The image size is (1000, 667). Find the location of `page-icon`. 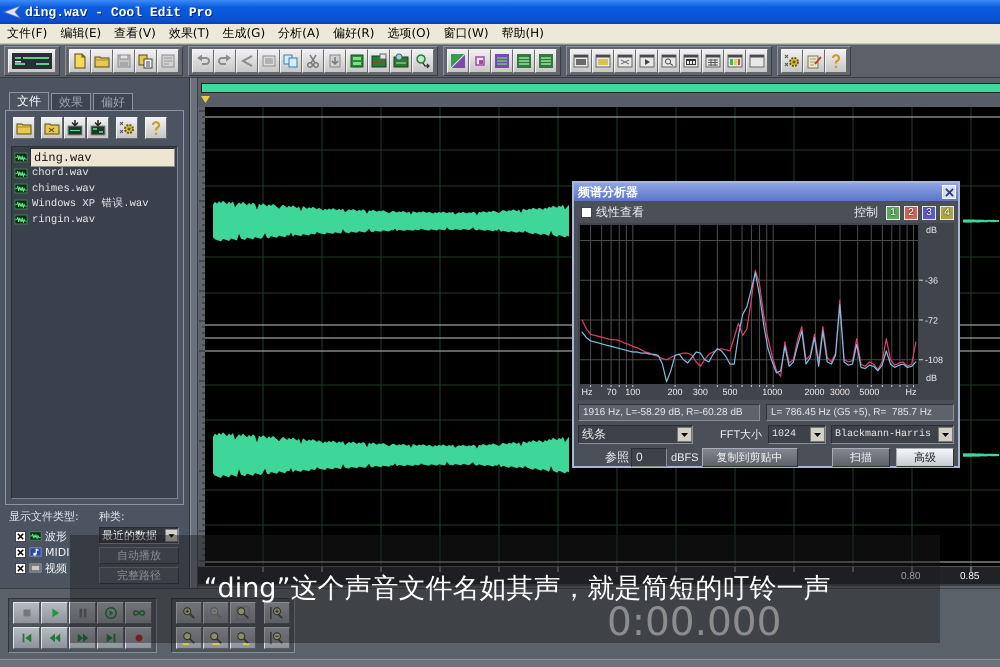

page-icon is located at coordinates (80, 61).